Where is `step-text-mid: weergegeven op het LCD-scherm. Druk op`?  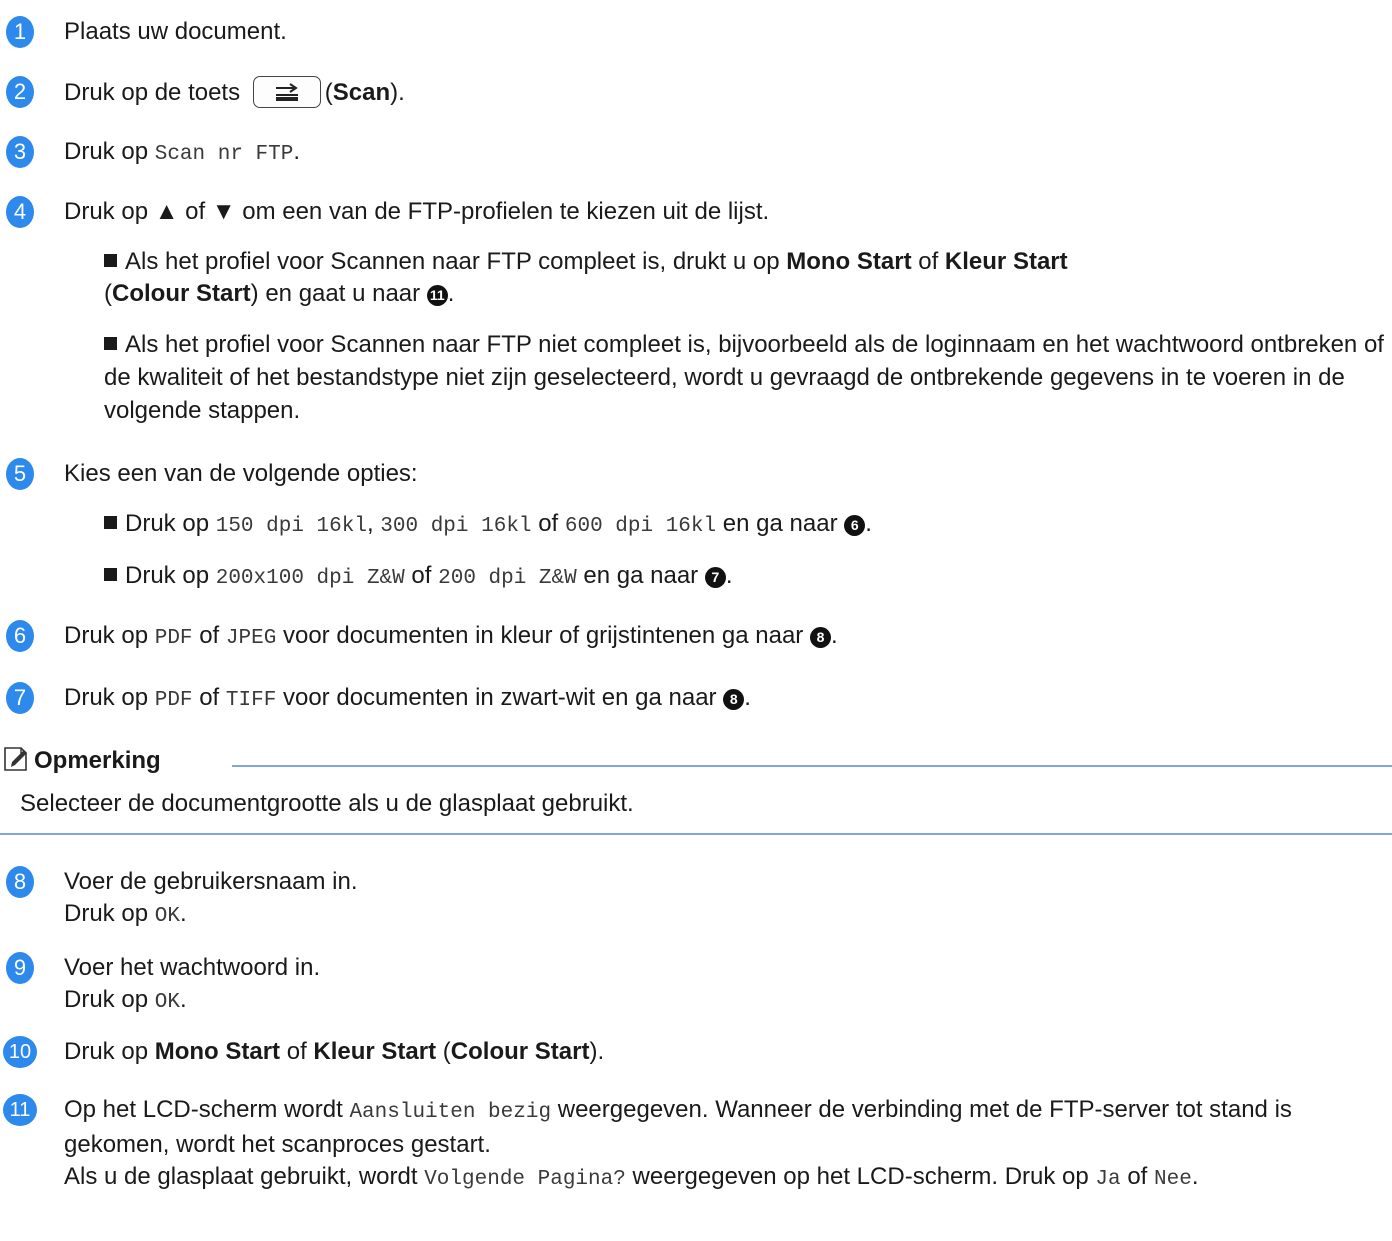 step-text-mid: weergegeven op het LCD-scherm. Druk op is located at coordinates (860, 1176).